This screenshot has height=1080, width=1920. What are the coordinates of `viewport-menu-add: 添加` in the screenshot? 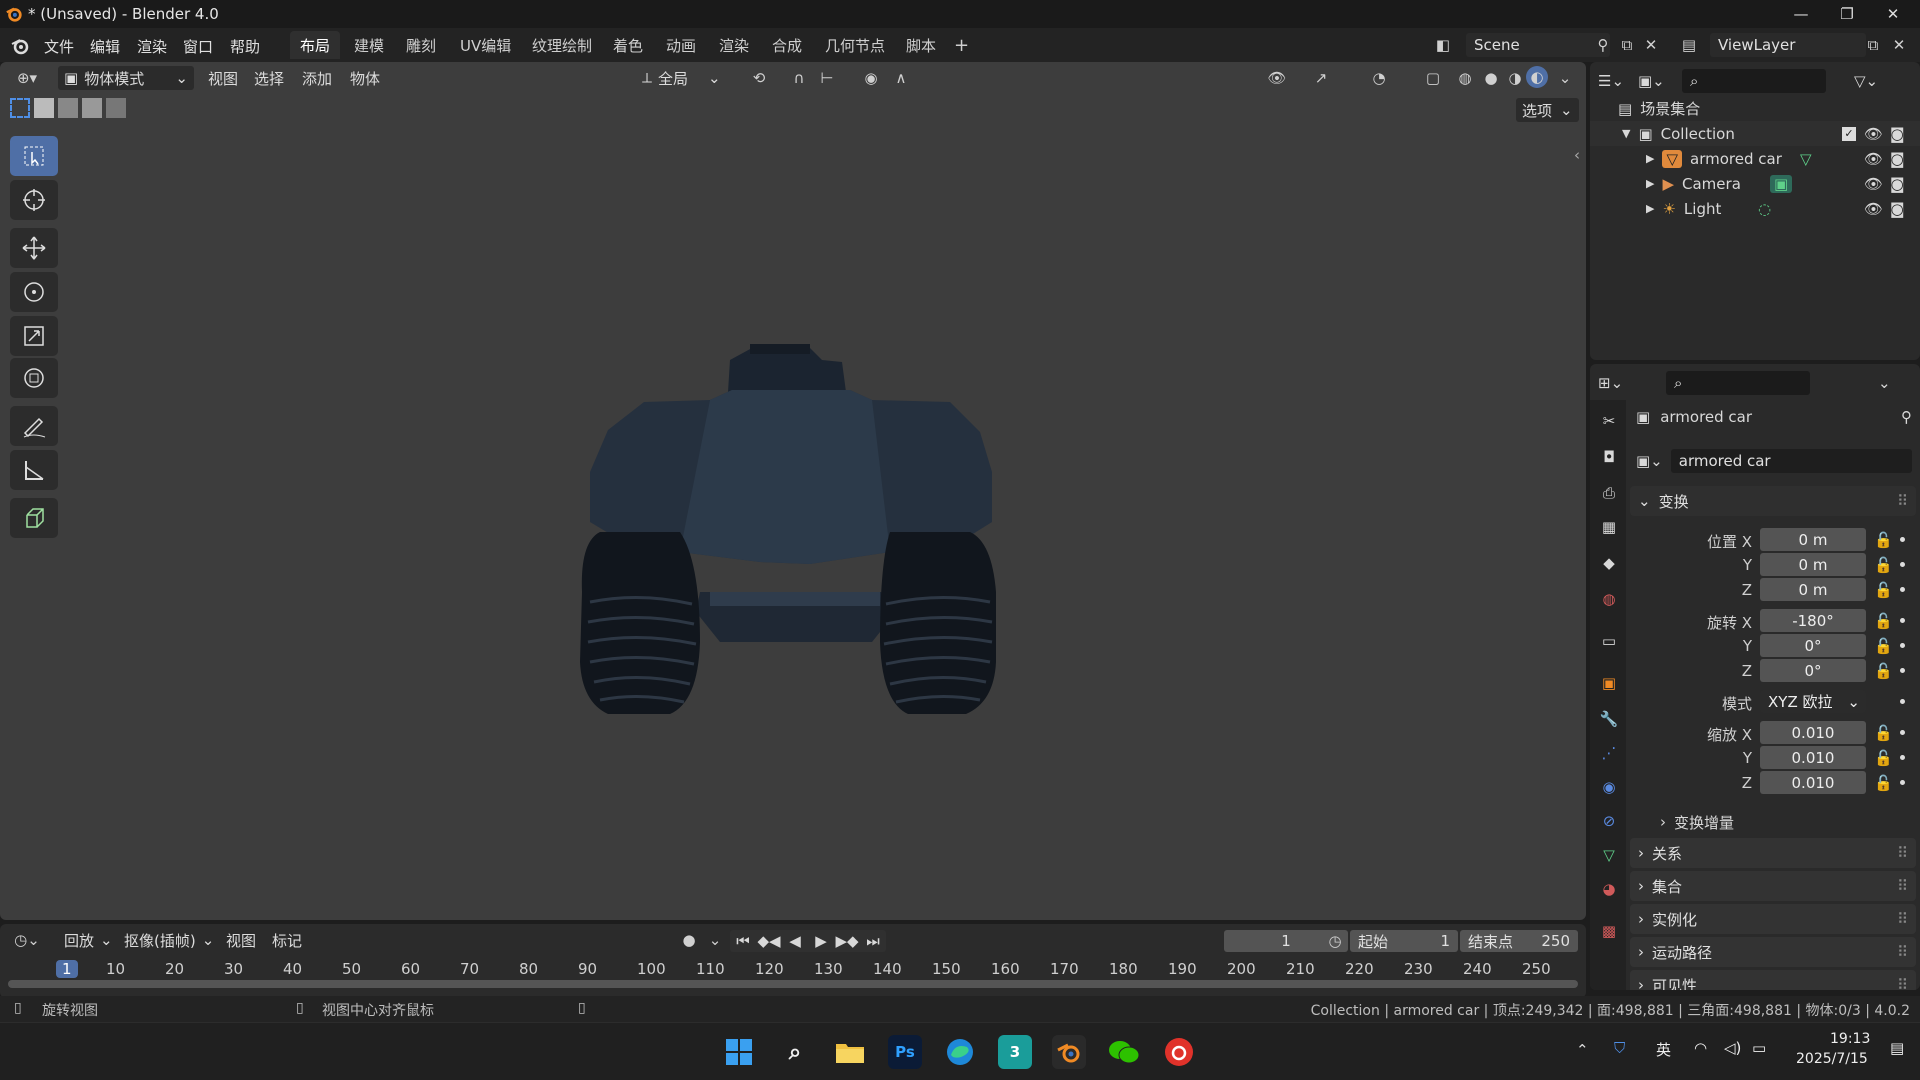 It's located at (317, 78).